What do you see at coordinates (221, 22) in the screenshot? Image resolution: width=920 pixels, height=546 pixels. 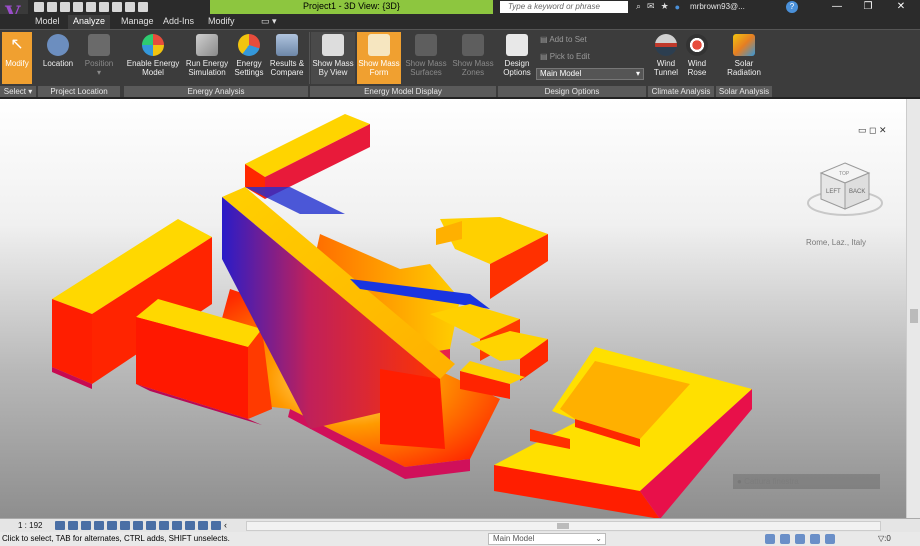 I see `tab-modify: Modify` at bounding box center [221, 22].